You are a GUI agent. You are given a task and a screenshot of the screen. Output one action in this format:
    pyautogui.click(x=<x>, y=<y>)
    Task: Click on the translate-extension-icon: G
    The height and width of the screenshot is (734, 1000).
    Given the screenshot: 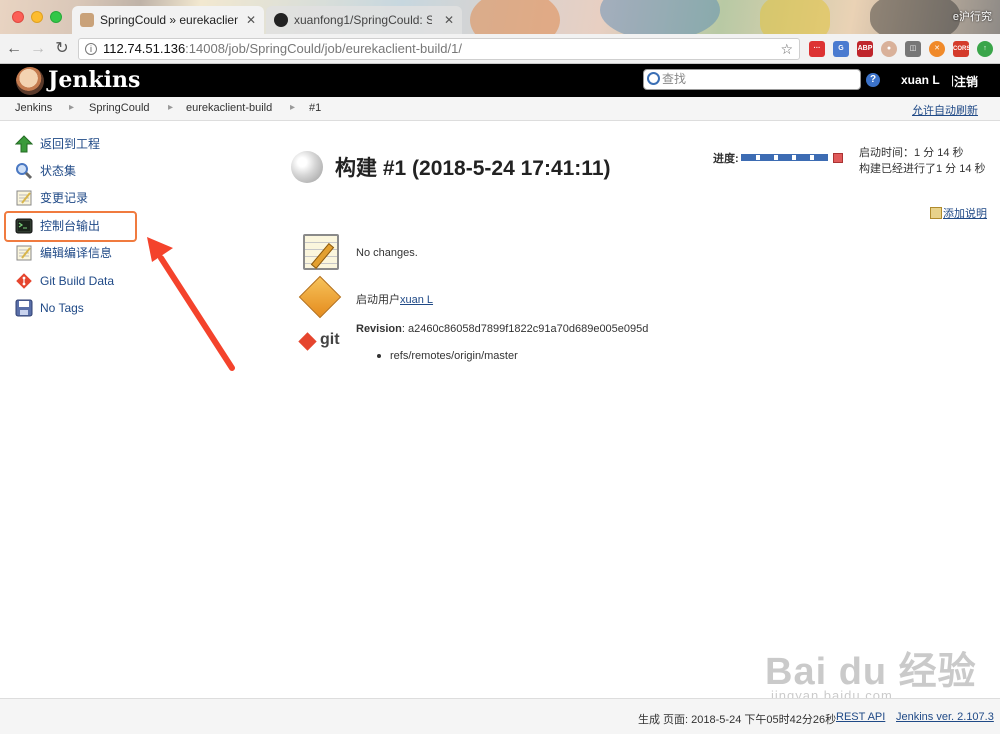 What is the action you would take?
    pyautogui.click(x=841, y=49)
    